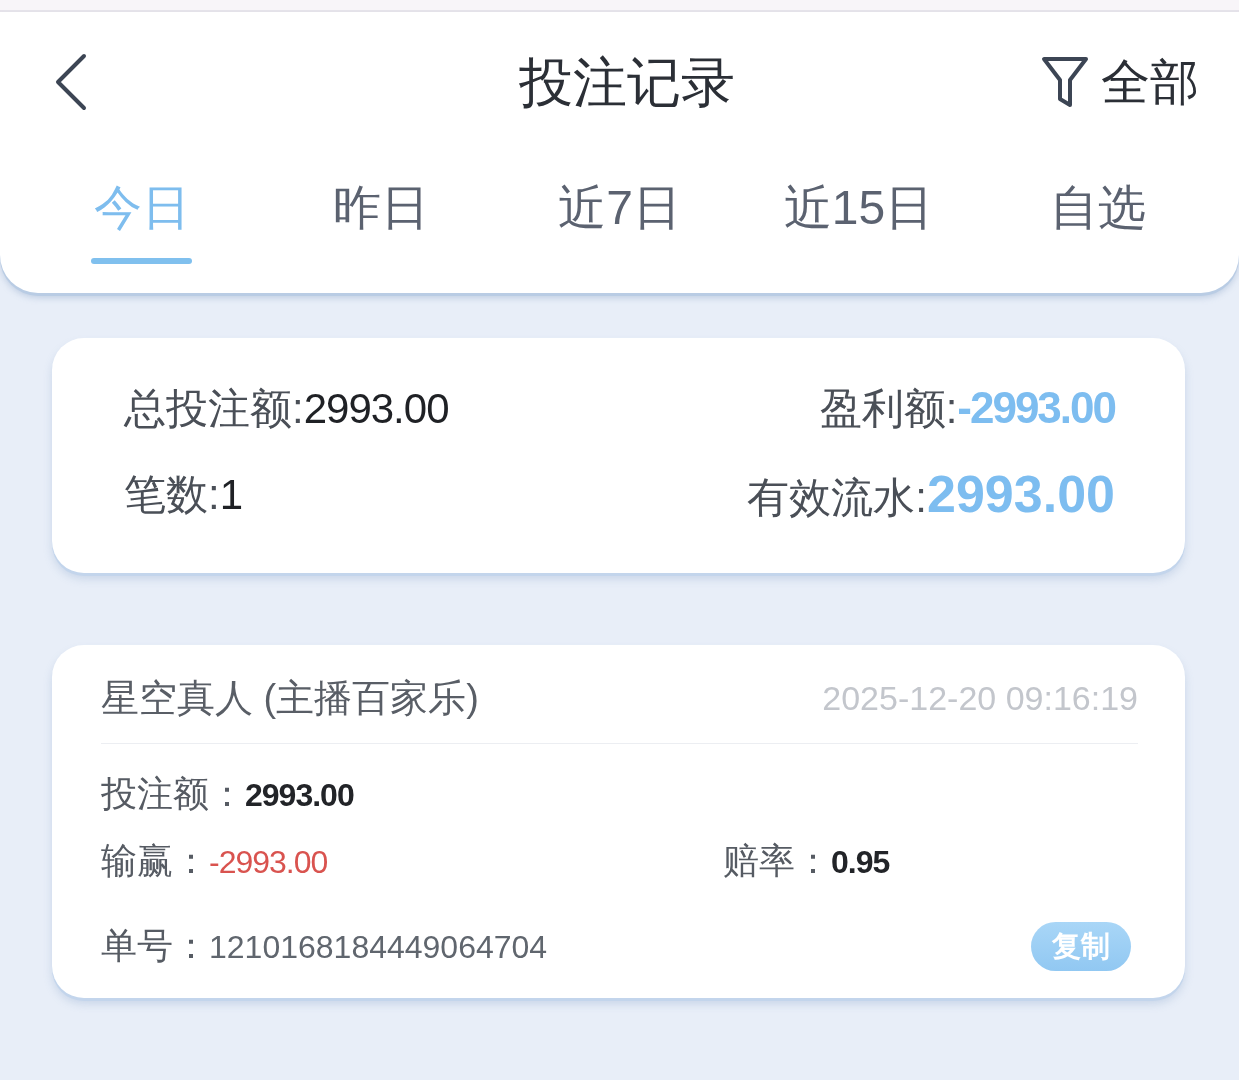 The height and width of the screenshot is (1080, 1239). Describe the element at coordinates (860, 862) in the screenshot. I see `field-value: 0.95` at that location.